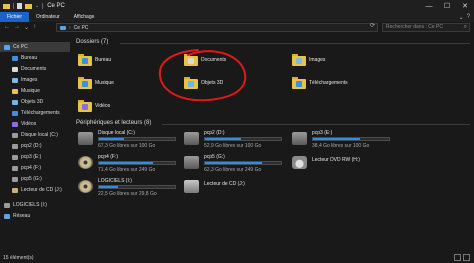 The height and width of the screenshot is (263, 474). What do you see at coordinates (234, 140) in the screenshot?
I see `drive-d: pcp2 (D:) 52,9 Go libres sur 100 Go` at bounding box center [234, 140].